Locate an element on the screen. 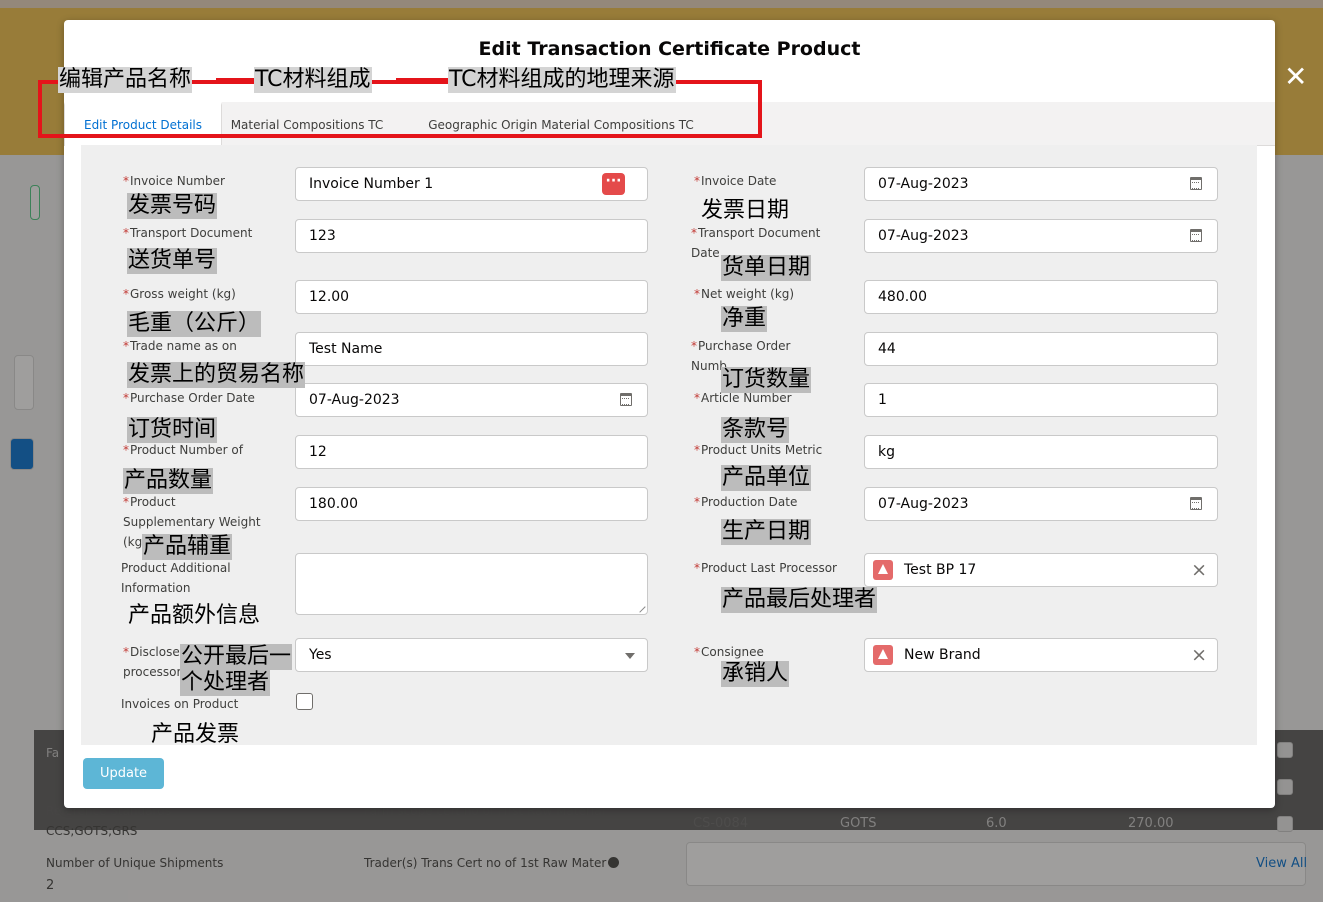  last-processor-value: Test BP 17 is located at coordinates (940, 570).